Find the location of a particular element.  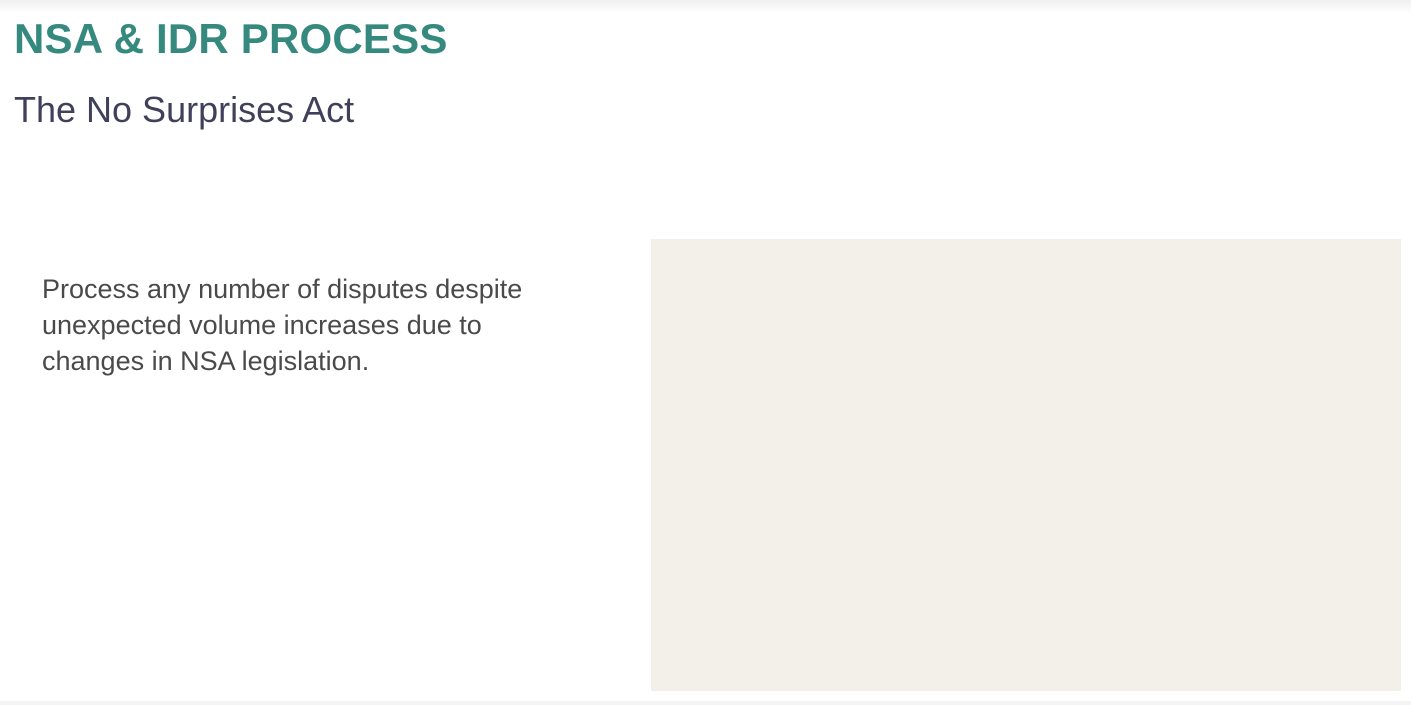

page-subtitle: The No Surprises Act is located at coordinates (184, 109).